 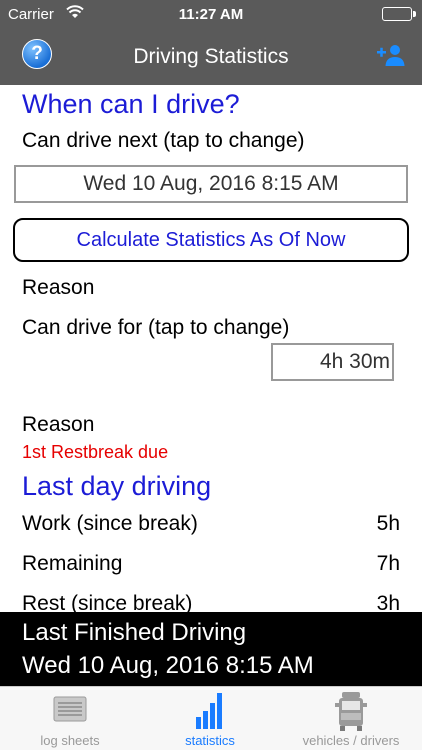 What do you see at coordinates (388, 602) in the screenshot?
I see `rest-since-break-value: 3h` at bounding box center [388, 602].